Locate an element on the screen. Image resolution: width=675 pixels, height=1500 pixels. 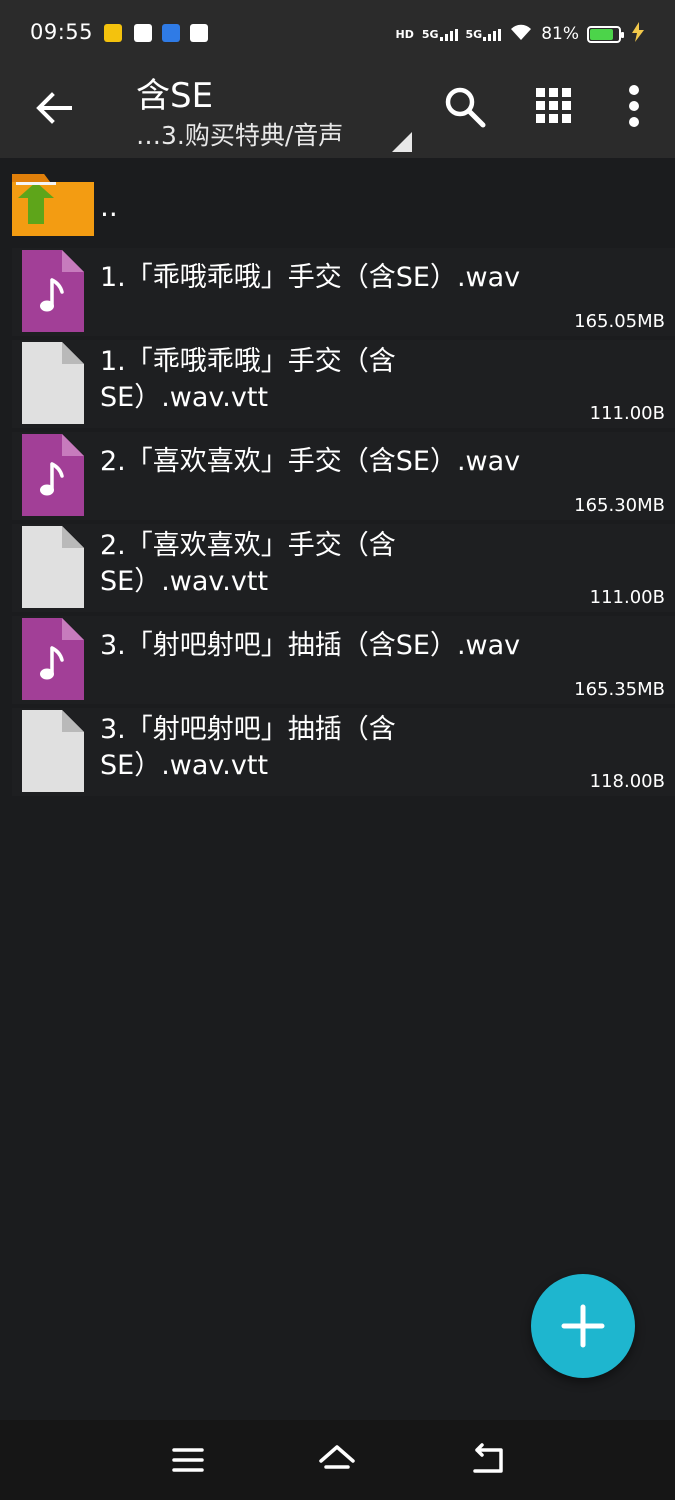
network-type-2: 5G is located at coordinates (474, 34).